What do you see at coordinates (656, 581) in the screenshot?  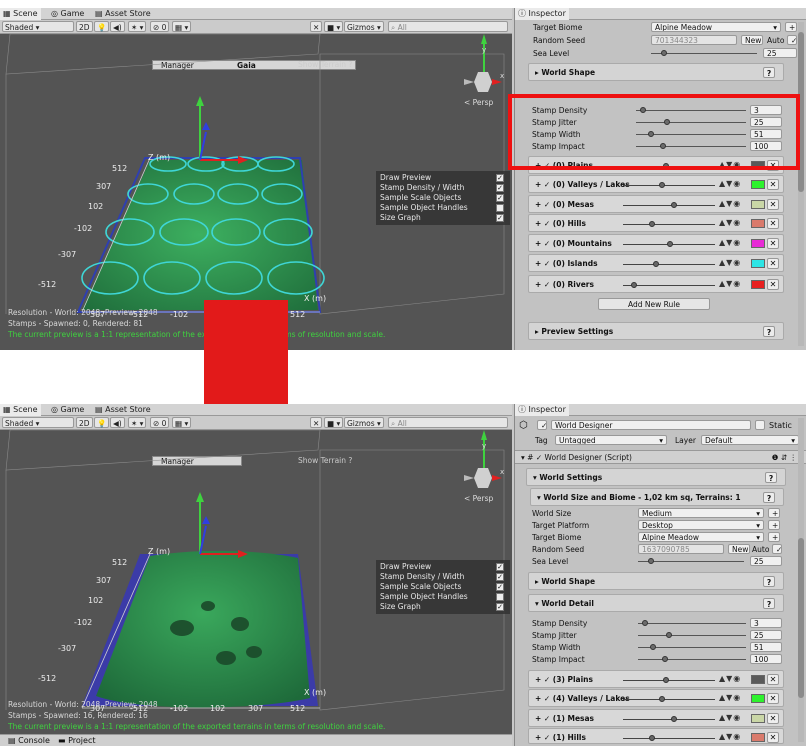 I see `world-shape-section: ▸ World Shape?` at bounding box center [656, 581].